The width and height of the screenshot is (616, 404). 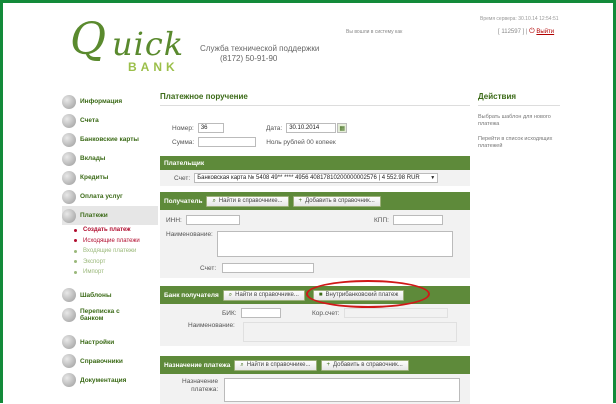 I want to click on nav-label: Документация, so click(x=103, y=380).